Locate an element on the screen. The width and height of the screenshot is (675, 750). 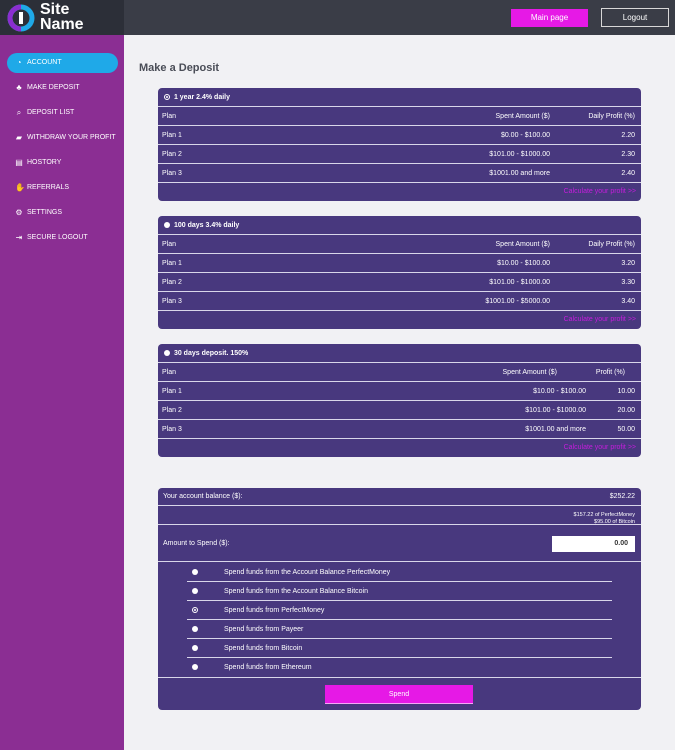
table-row: Plan 2 $101.00 - $1000.00 20.00 is located at coordinates (399, 410).